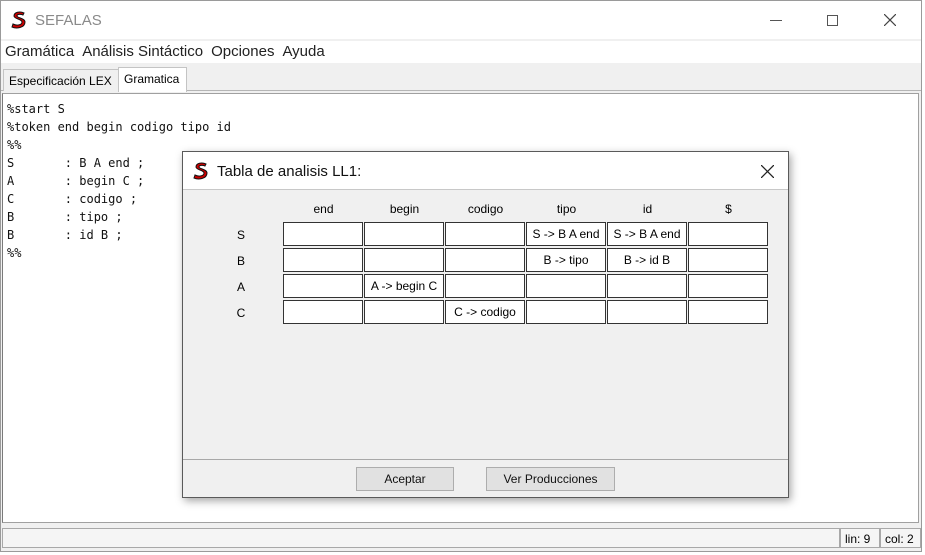  Describe the element at coordinates (421, 538) in the screenshot. I see `status-message` at that location.